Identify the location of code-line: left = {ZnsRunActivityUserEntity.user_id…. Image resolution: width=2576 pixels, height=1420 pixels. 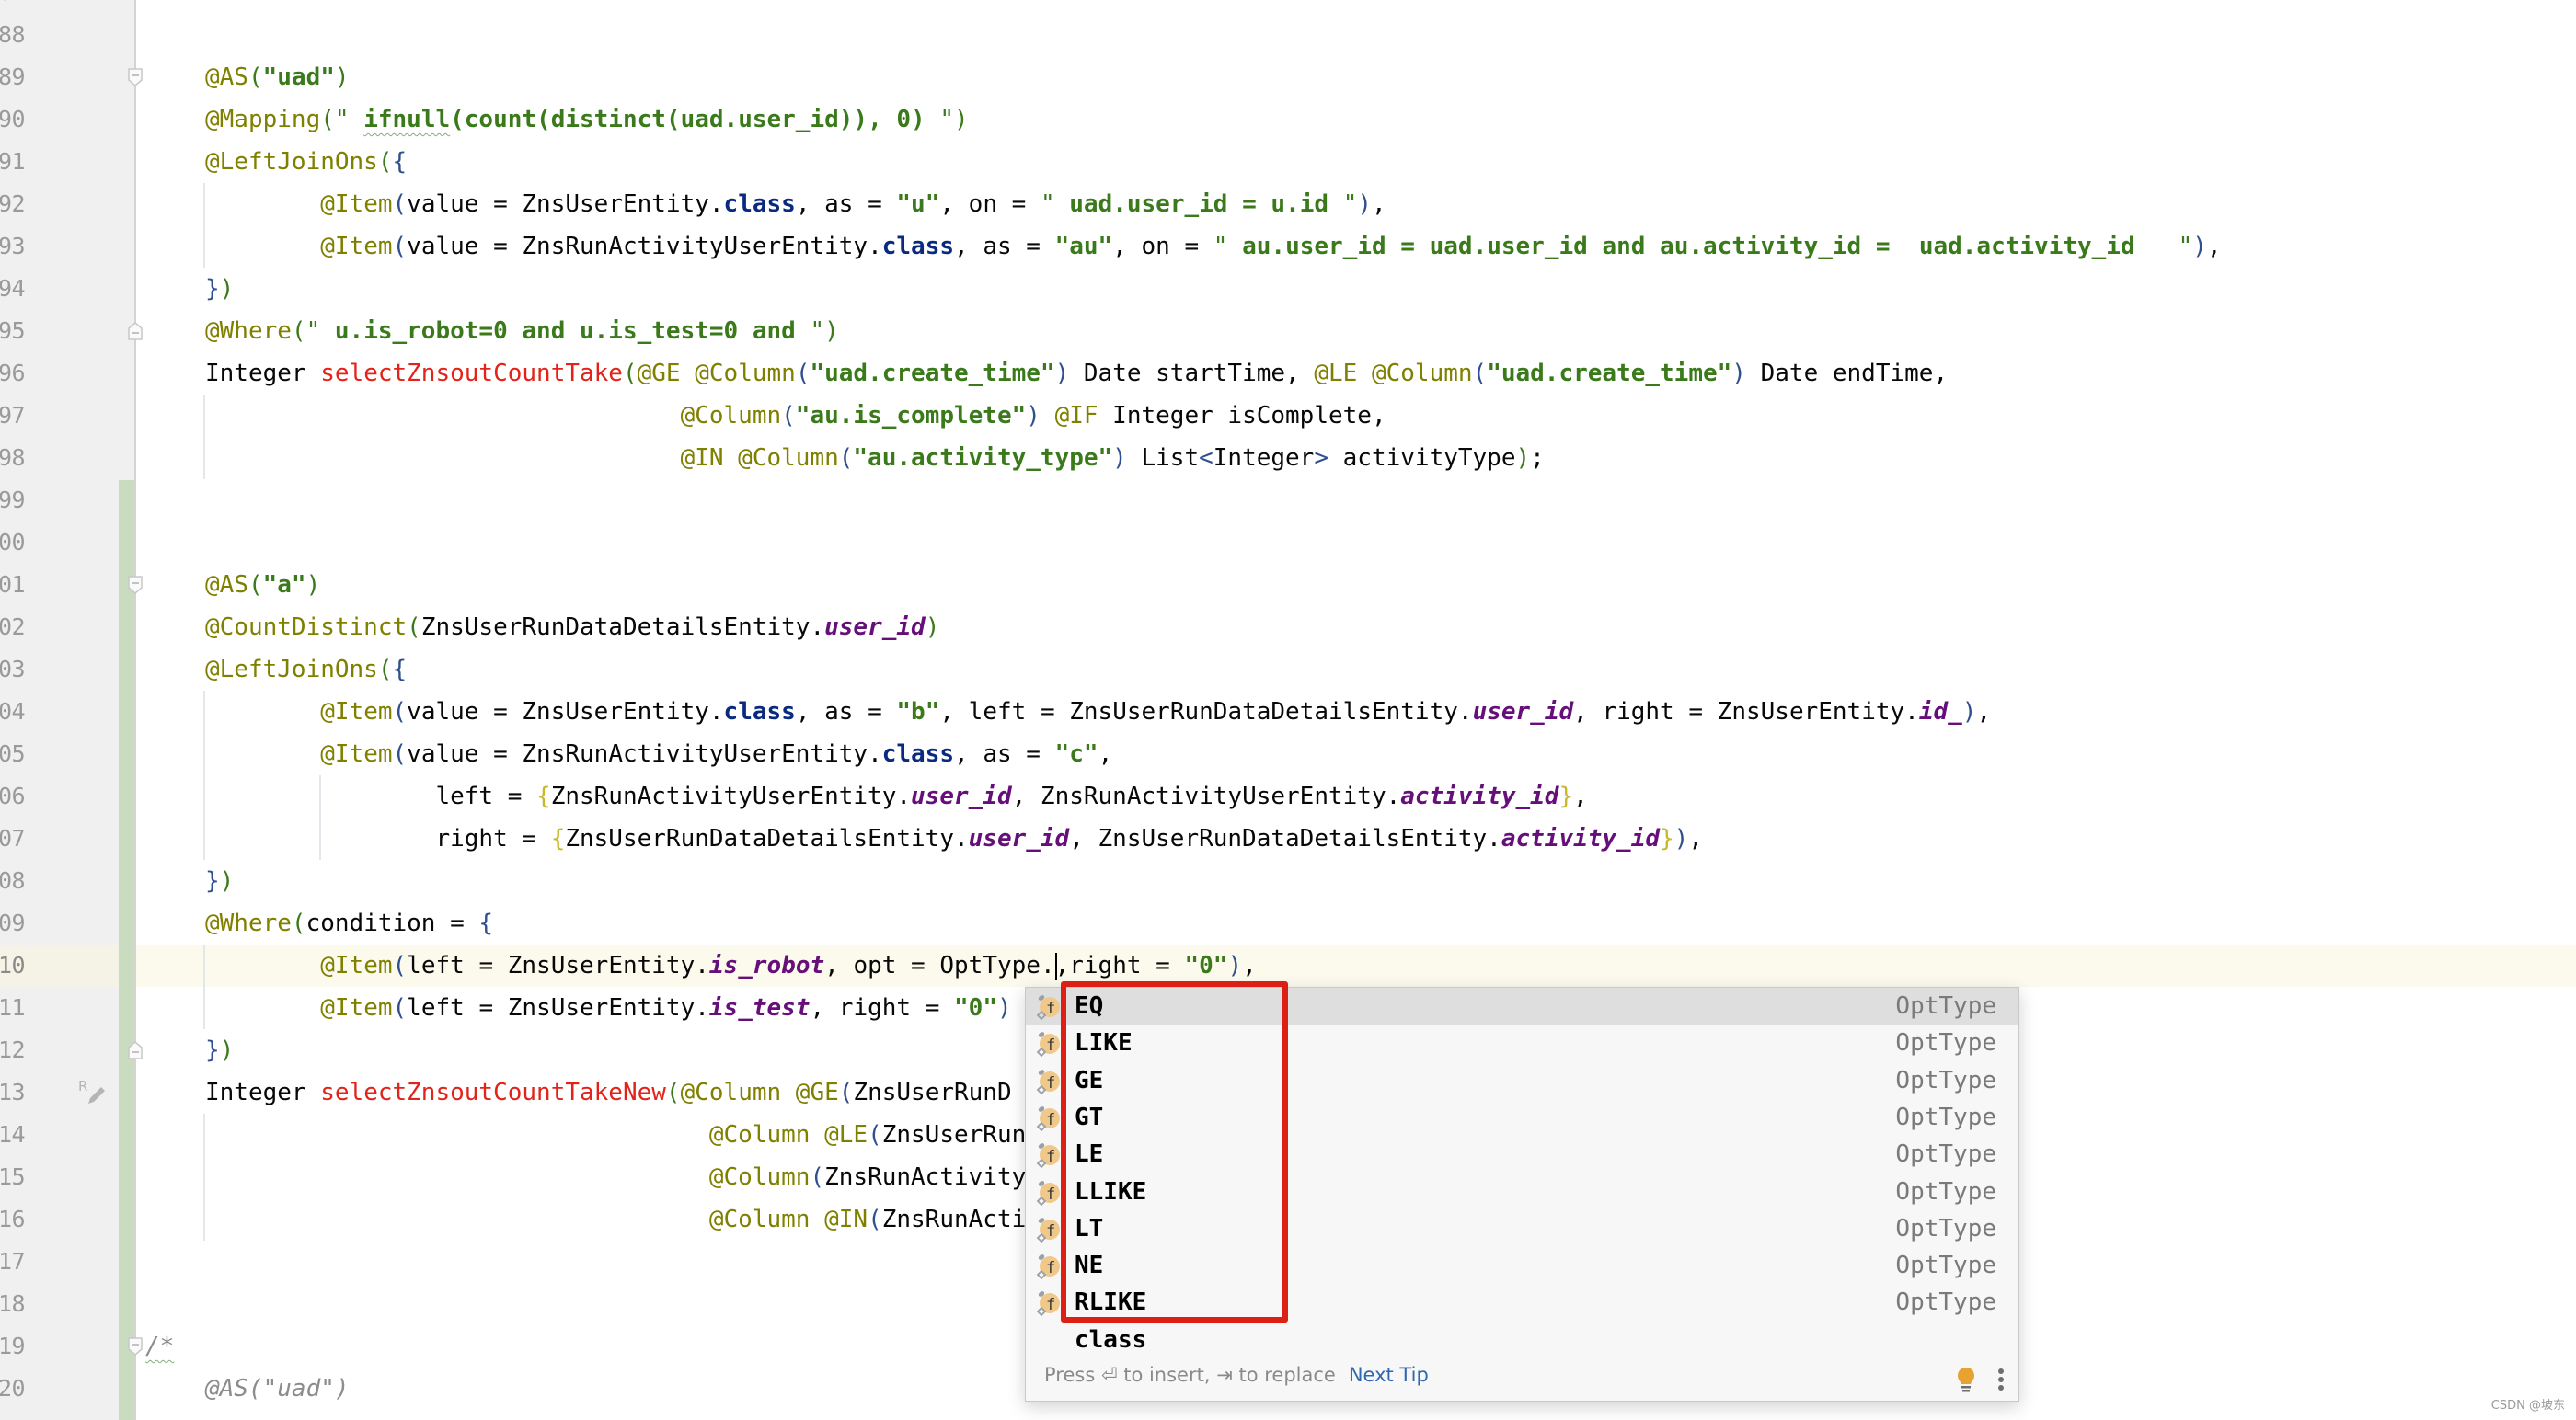
(896, 797).